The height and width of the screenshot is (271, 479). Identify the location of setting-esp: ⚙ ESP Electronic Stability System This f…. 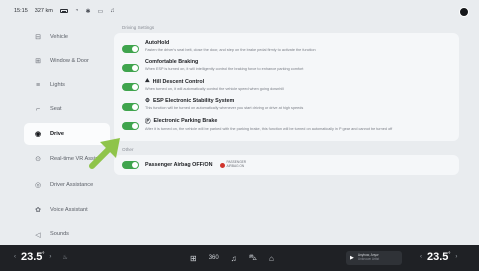
(286, 104).